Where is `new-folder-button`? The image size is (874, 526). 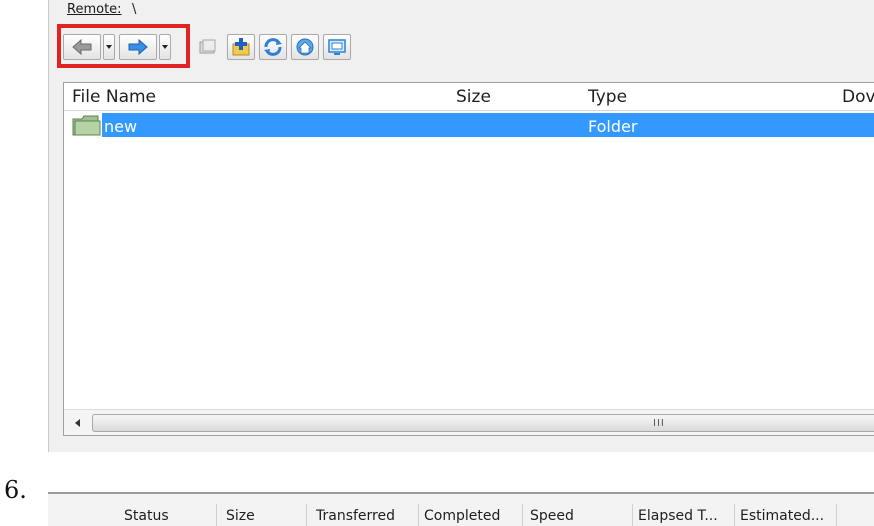 new-folder-button is located at coordinates (241, 47).